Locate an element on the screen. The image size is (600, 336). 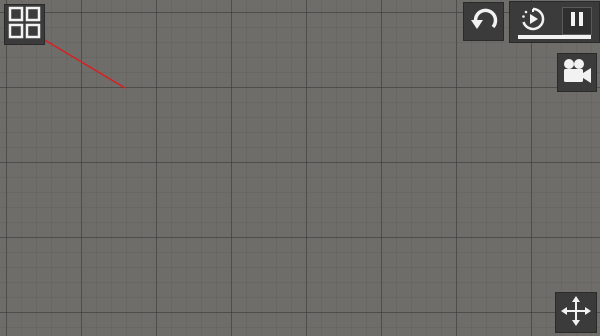
move-button is located at coordinates (576, 312).